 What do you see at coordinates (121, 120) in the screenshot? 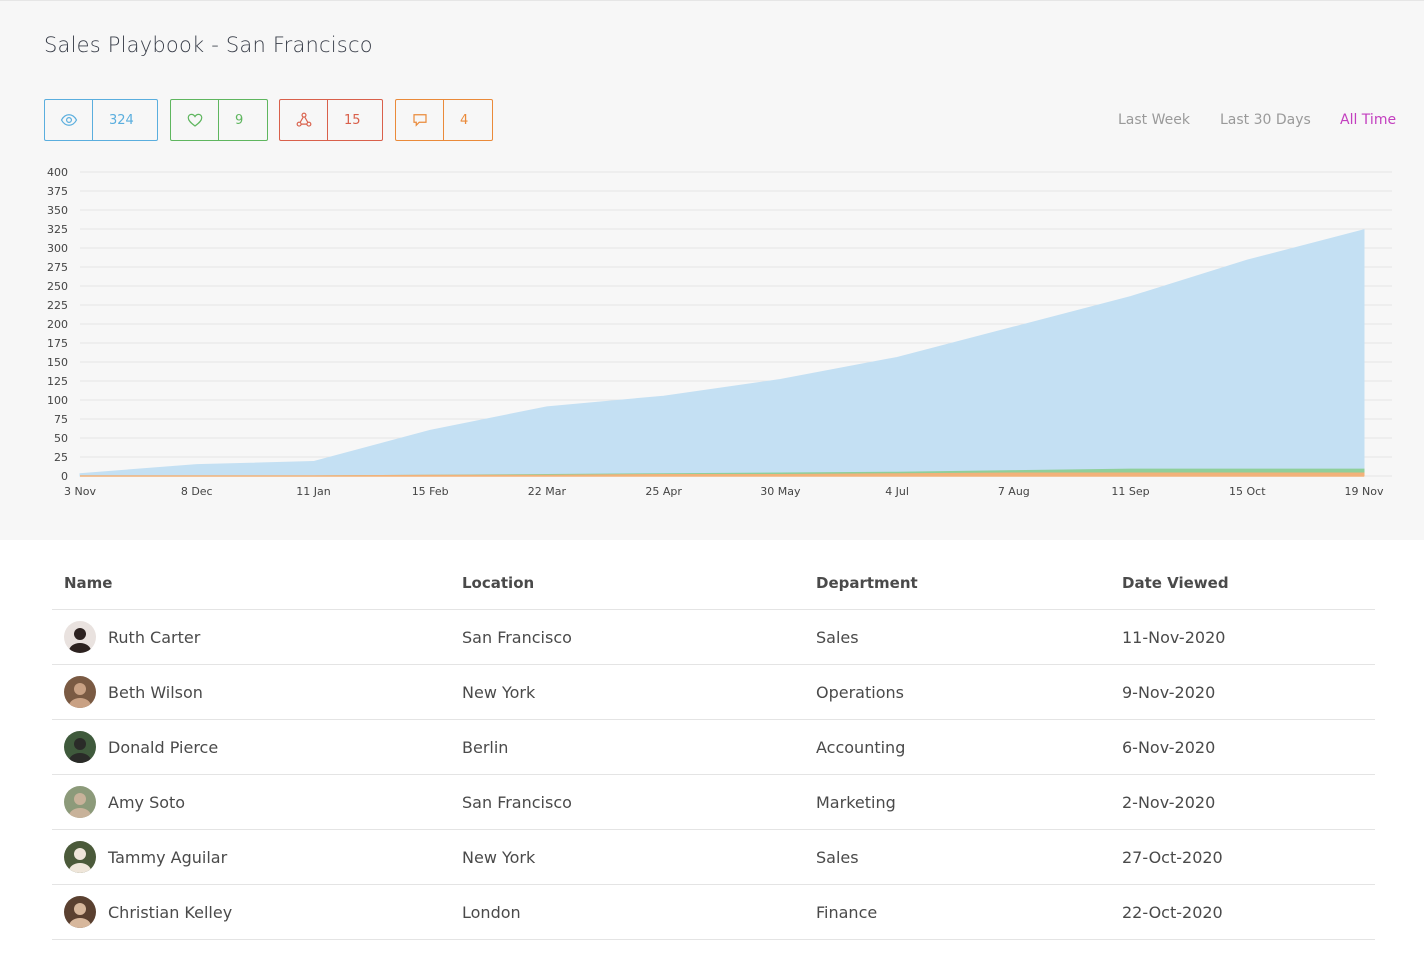
I see `views-count: 324` at bounding box center [121, 120].